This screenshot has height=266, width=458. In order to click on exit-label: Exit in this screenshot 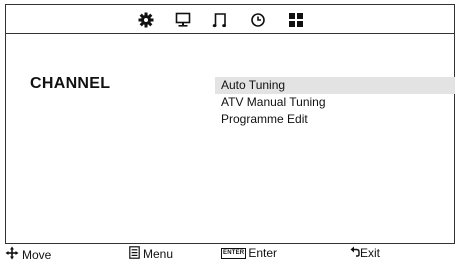, I will do `click(370, 253)`.